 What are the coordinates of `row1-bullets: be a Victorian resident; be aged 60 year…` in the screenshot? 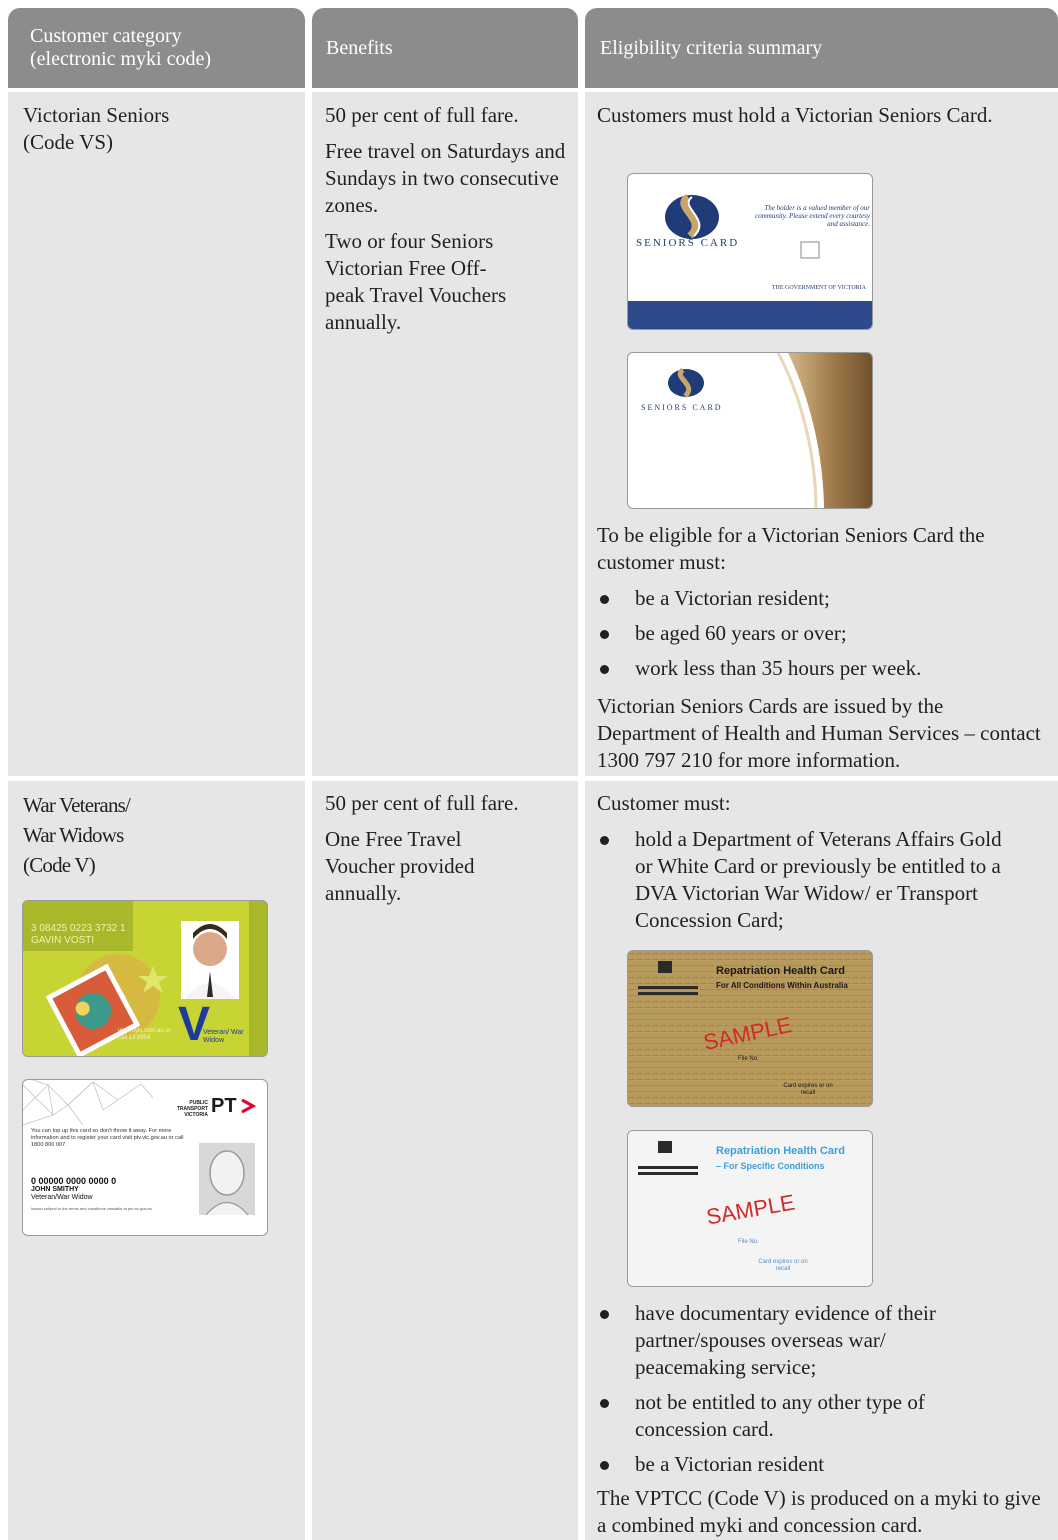 It's located at (817, 633).